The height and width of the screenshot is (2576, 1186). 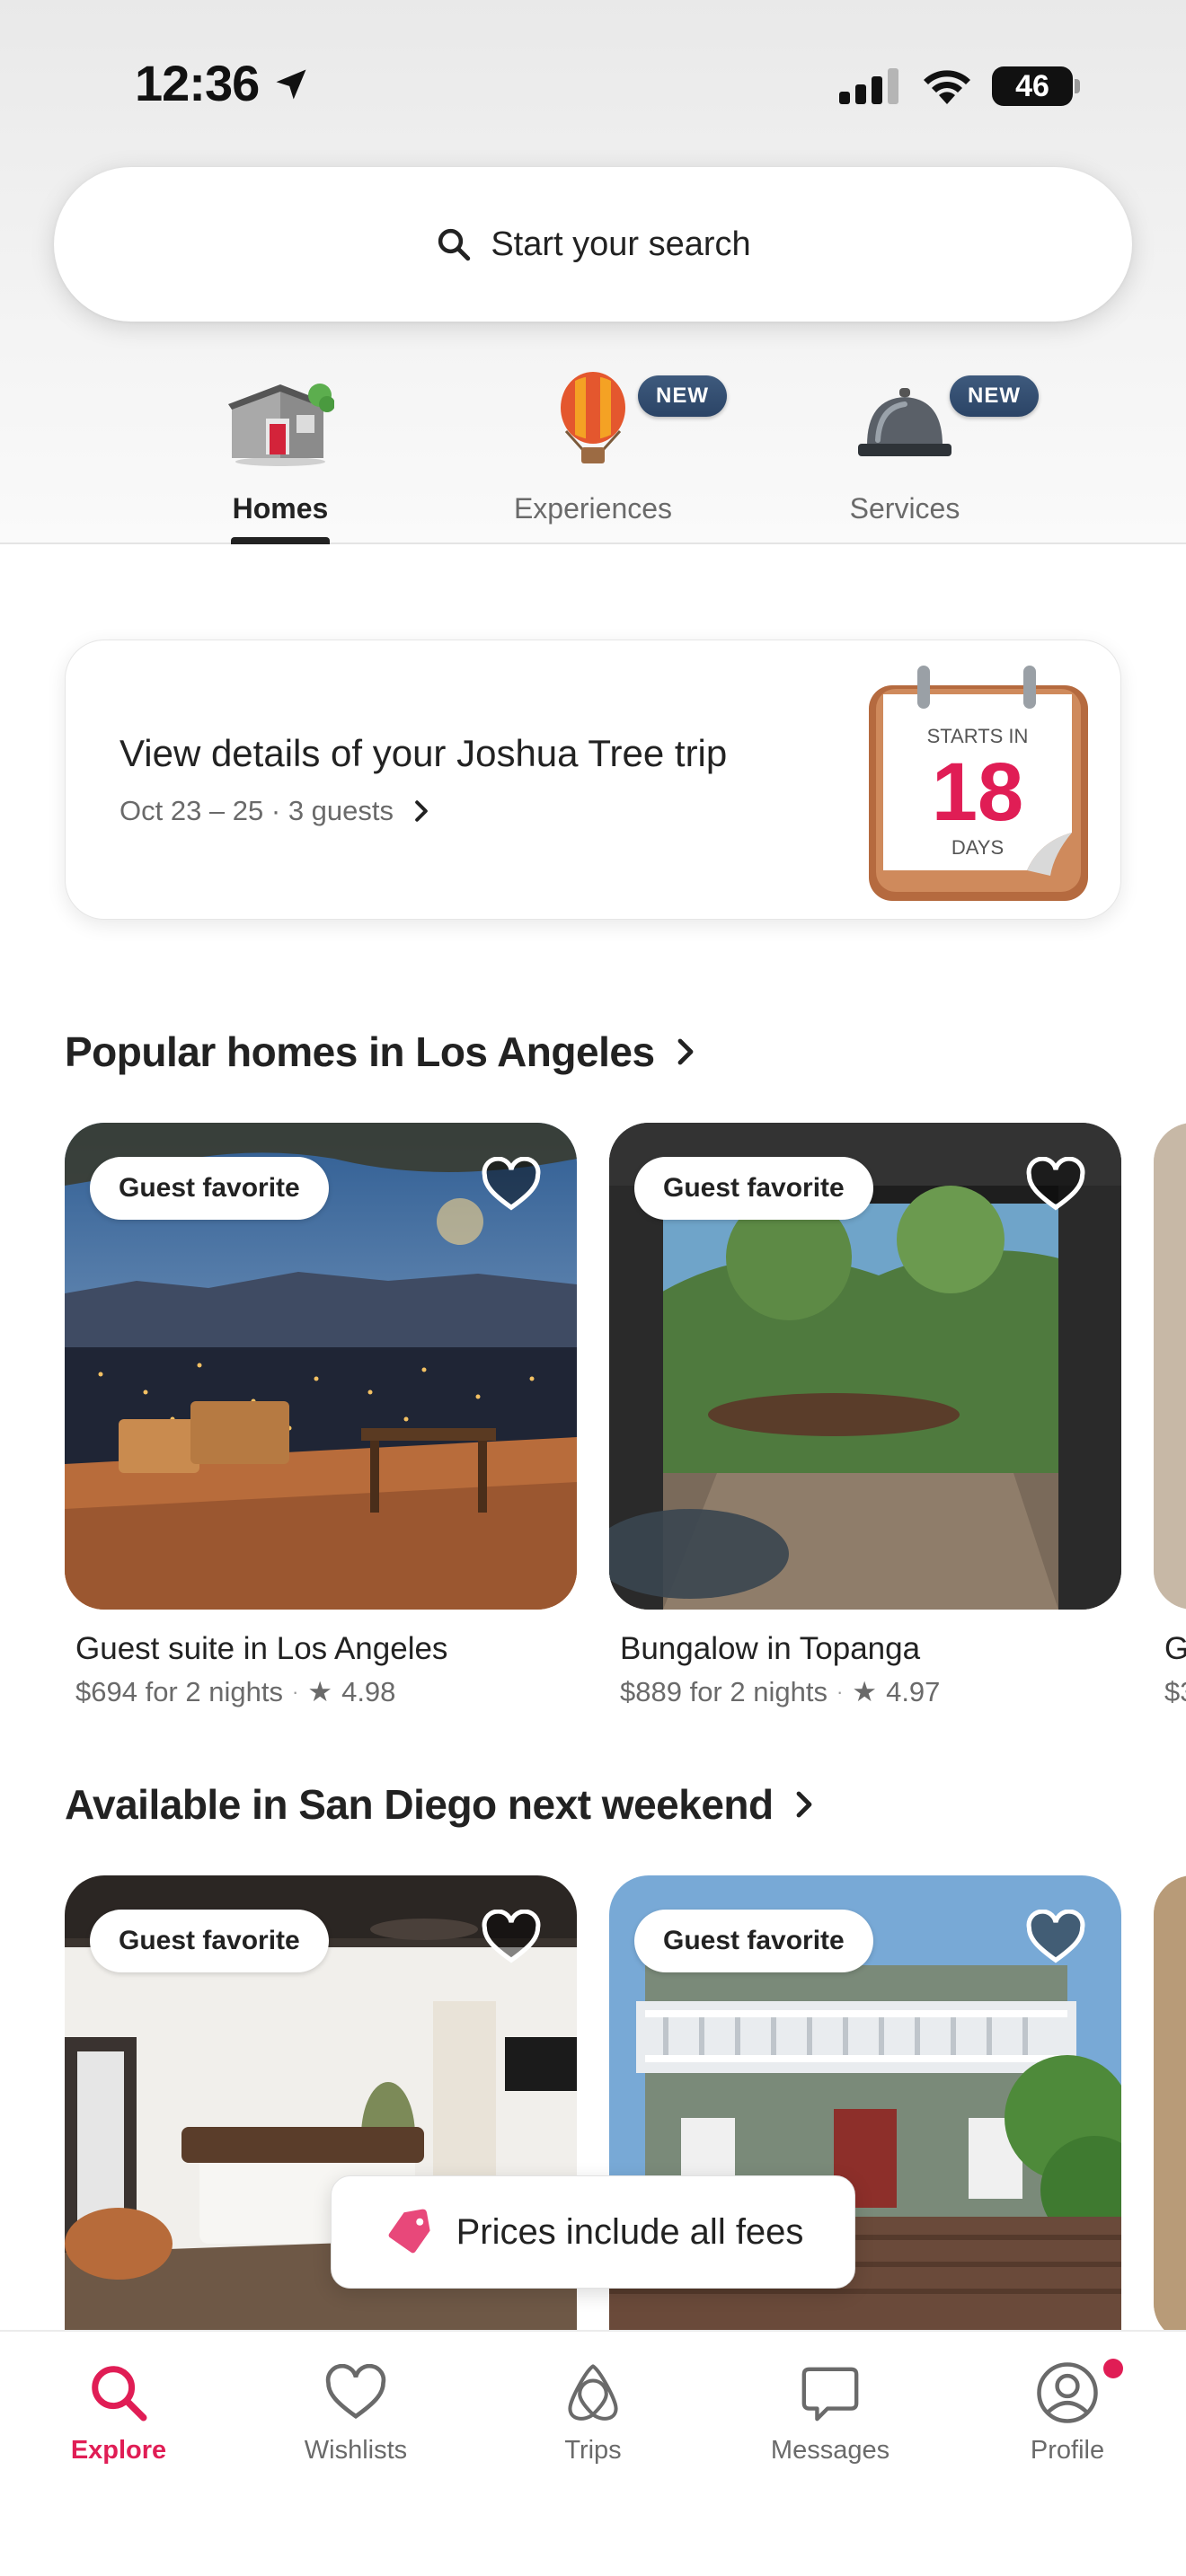 I want to click on nav-wishlists: Wishlists, so click(x=356, y=2420).